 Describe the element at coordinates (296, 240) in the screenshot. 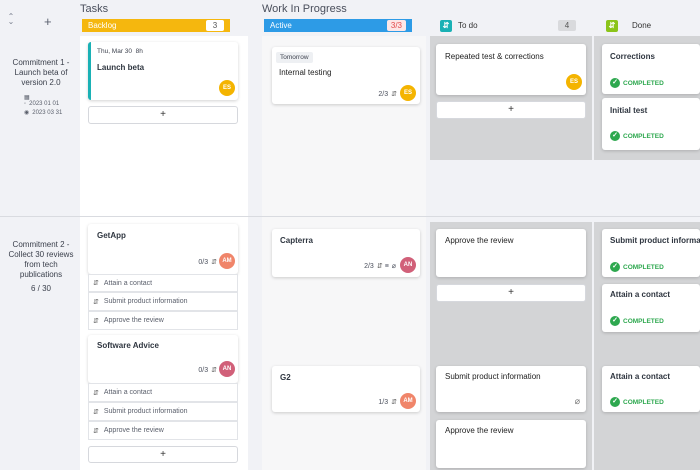

I see `card-title: Capterra` at that location.